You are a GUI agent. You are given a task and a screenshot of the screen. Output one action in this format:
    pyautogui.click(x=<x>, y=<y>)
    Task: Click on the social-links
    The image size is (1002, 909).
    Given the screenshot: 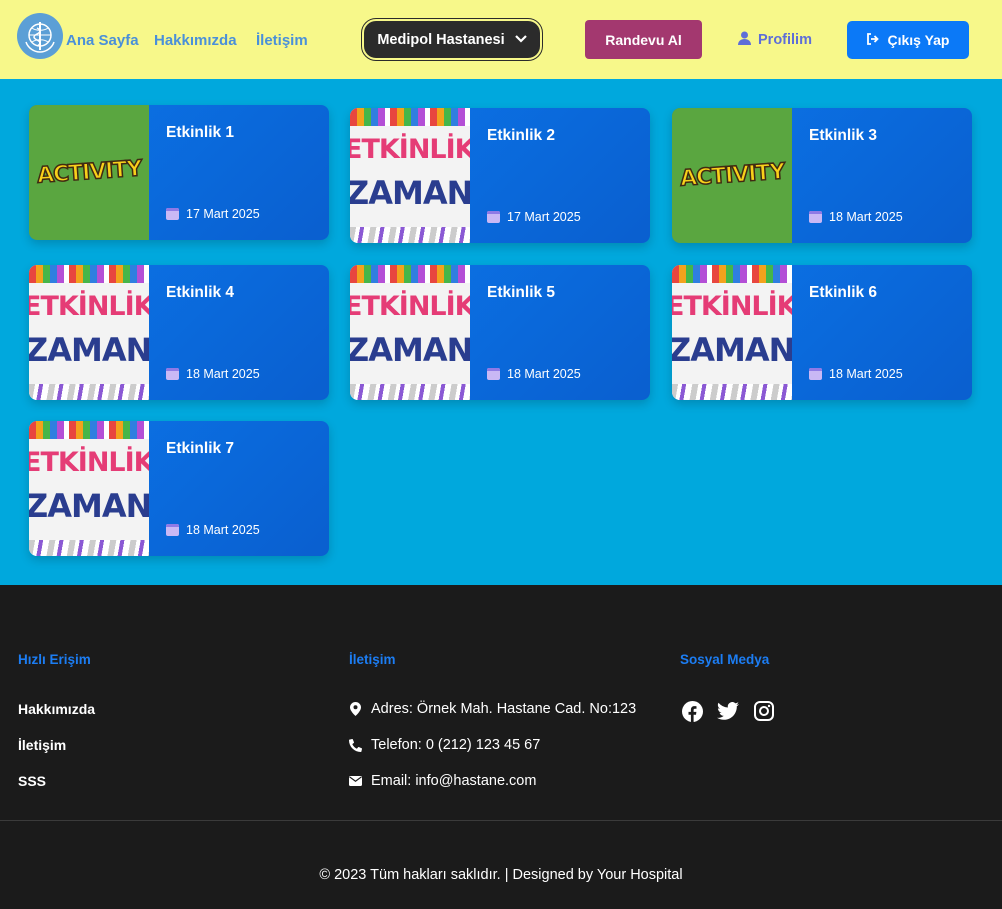 What is the action you would take?
    pyautogui.click(x=728, y=711)
    